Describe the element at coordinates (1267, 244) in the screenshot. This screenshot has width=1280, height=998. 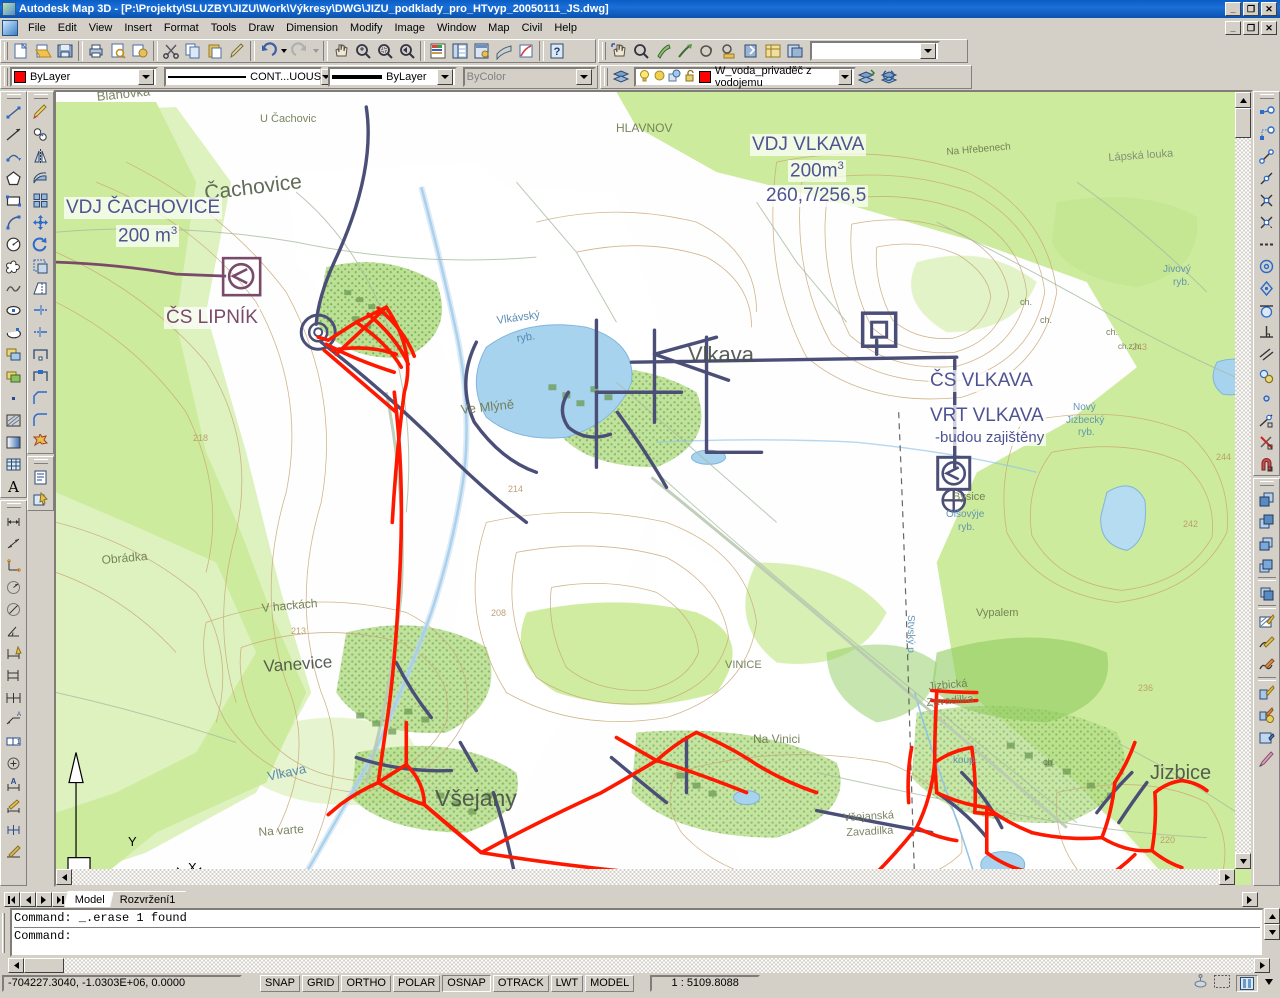
I see `extension-snap-icon` at that location.